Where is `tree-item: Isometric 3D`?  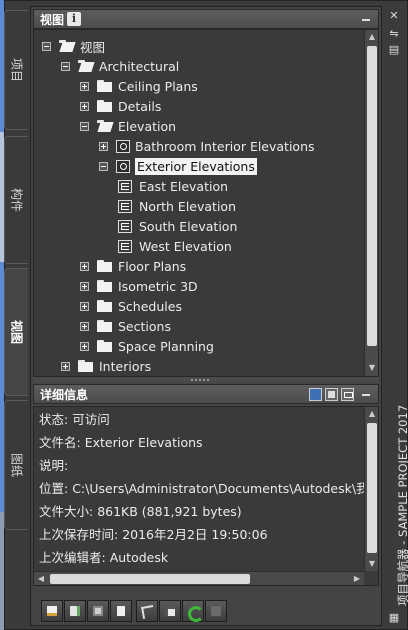 tree-item: Isometric 3D is located at coordinates (139, 286).